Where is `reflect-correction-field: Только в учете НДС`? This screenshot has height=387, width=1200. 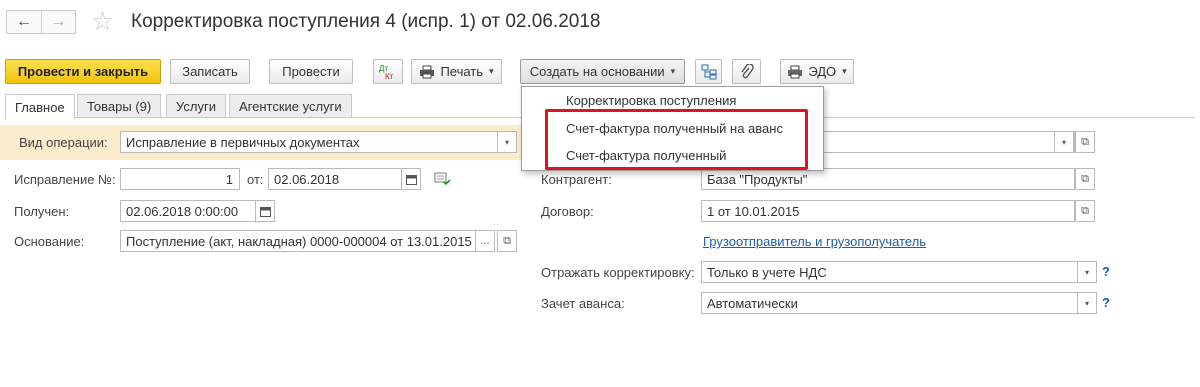
reflect-correction-field: Только в учете НДС is located at coordinates (890, 272).